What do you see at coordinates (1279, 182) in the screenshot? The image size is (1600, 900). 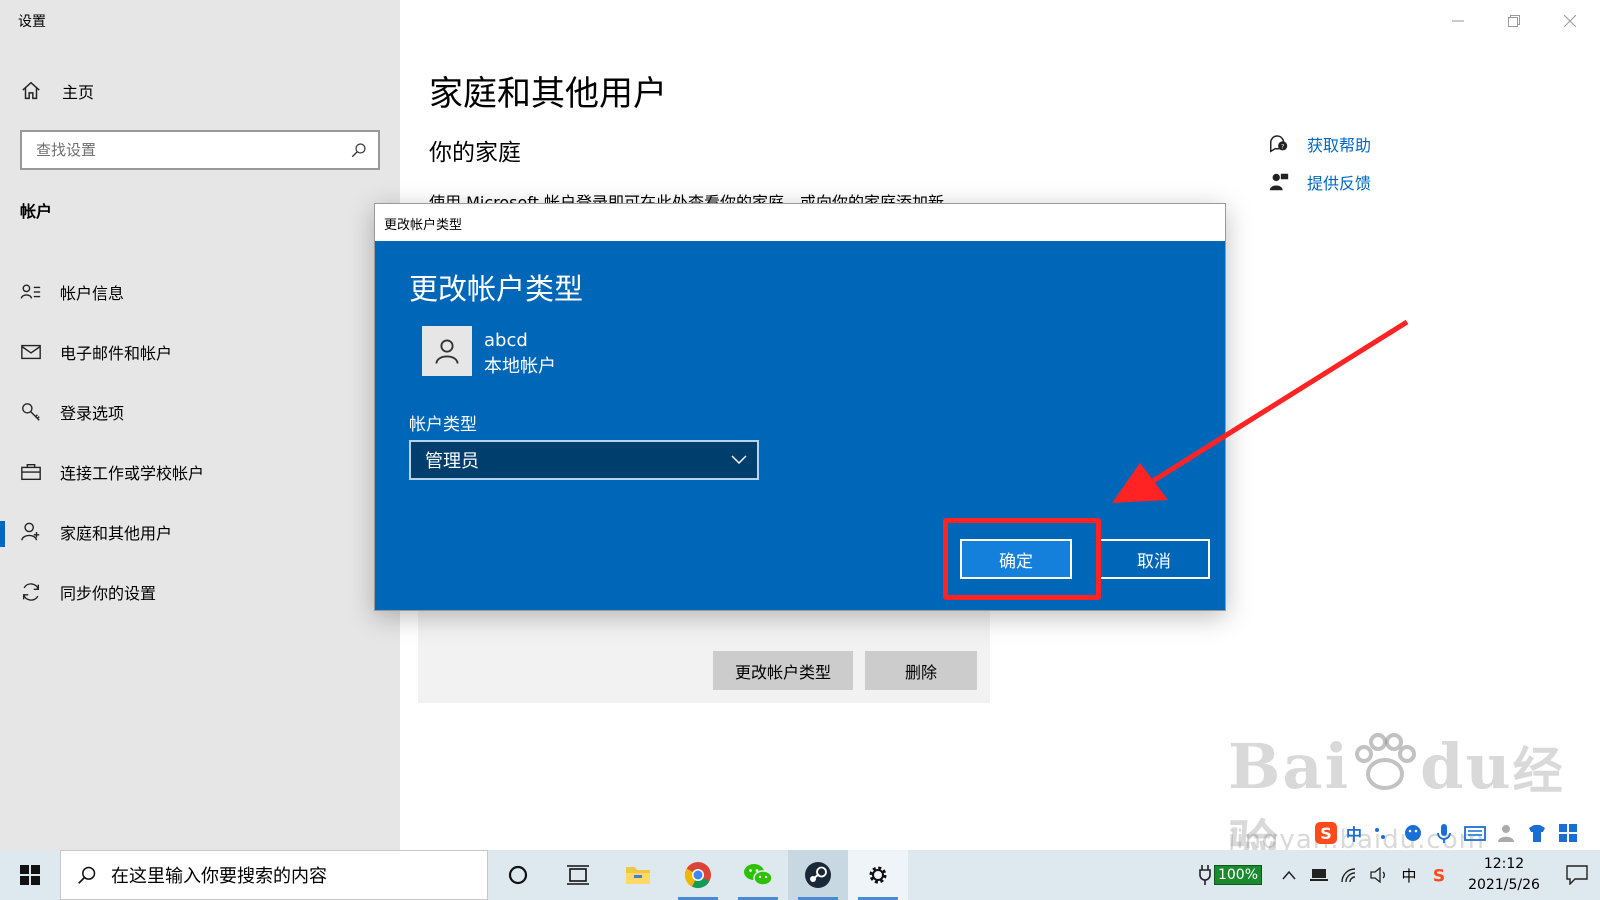 I see `feedback-icon` at bounding box center [1279, 182].